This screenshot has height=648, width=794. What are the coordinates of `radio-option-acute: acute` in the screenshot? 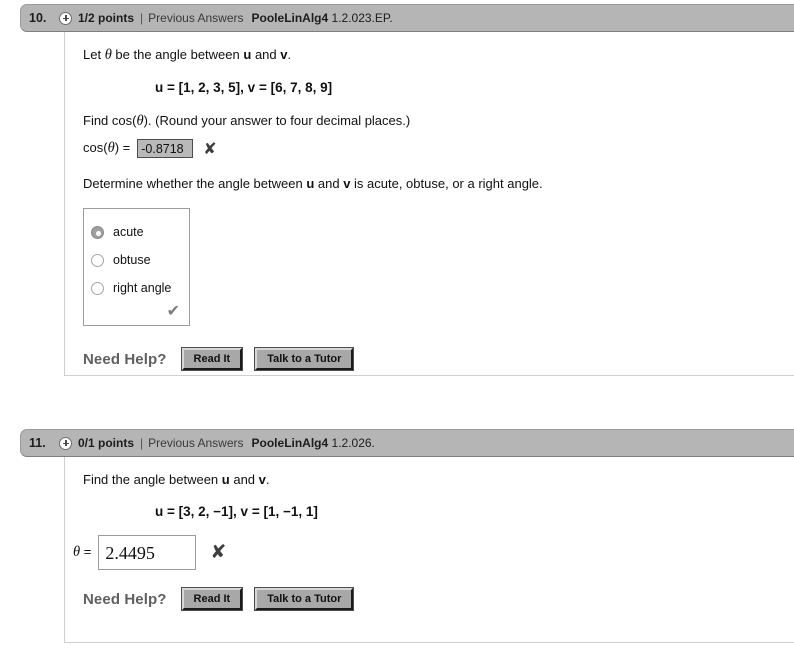 It's located at (136, 232).